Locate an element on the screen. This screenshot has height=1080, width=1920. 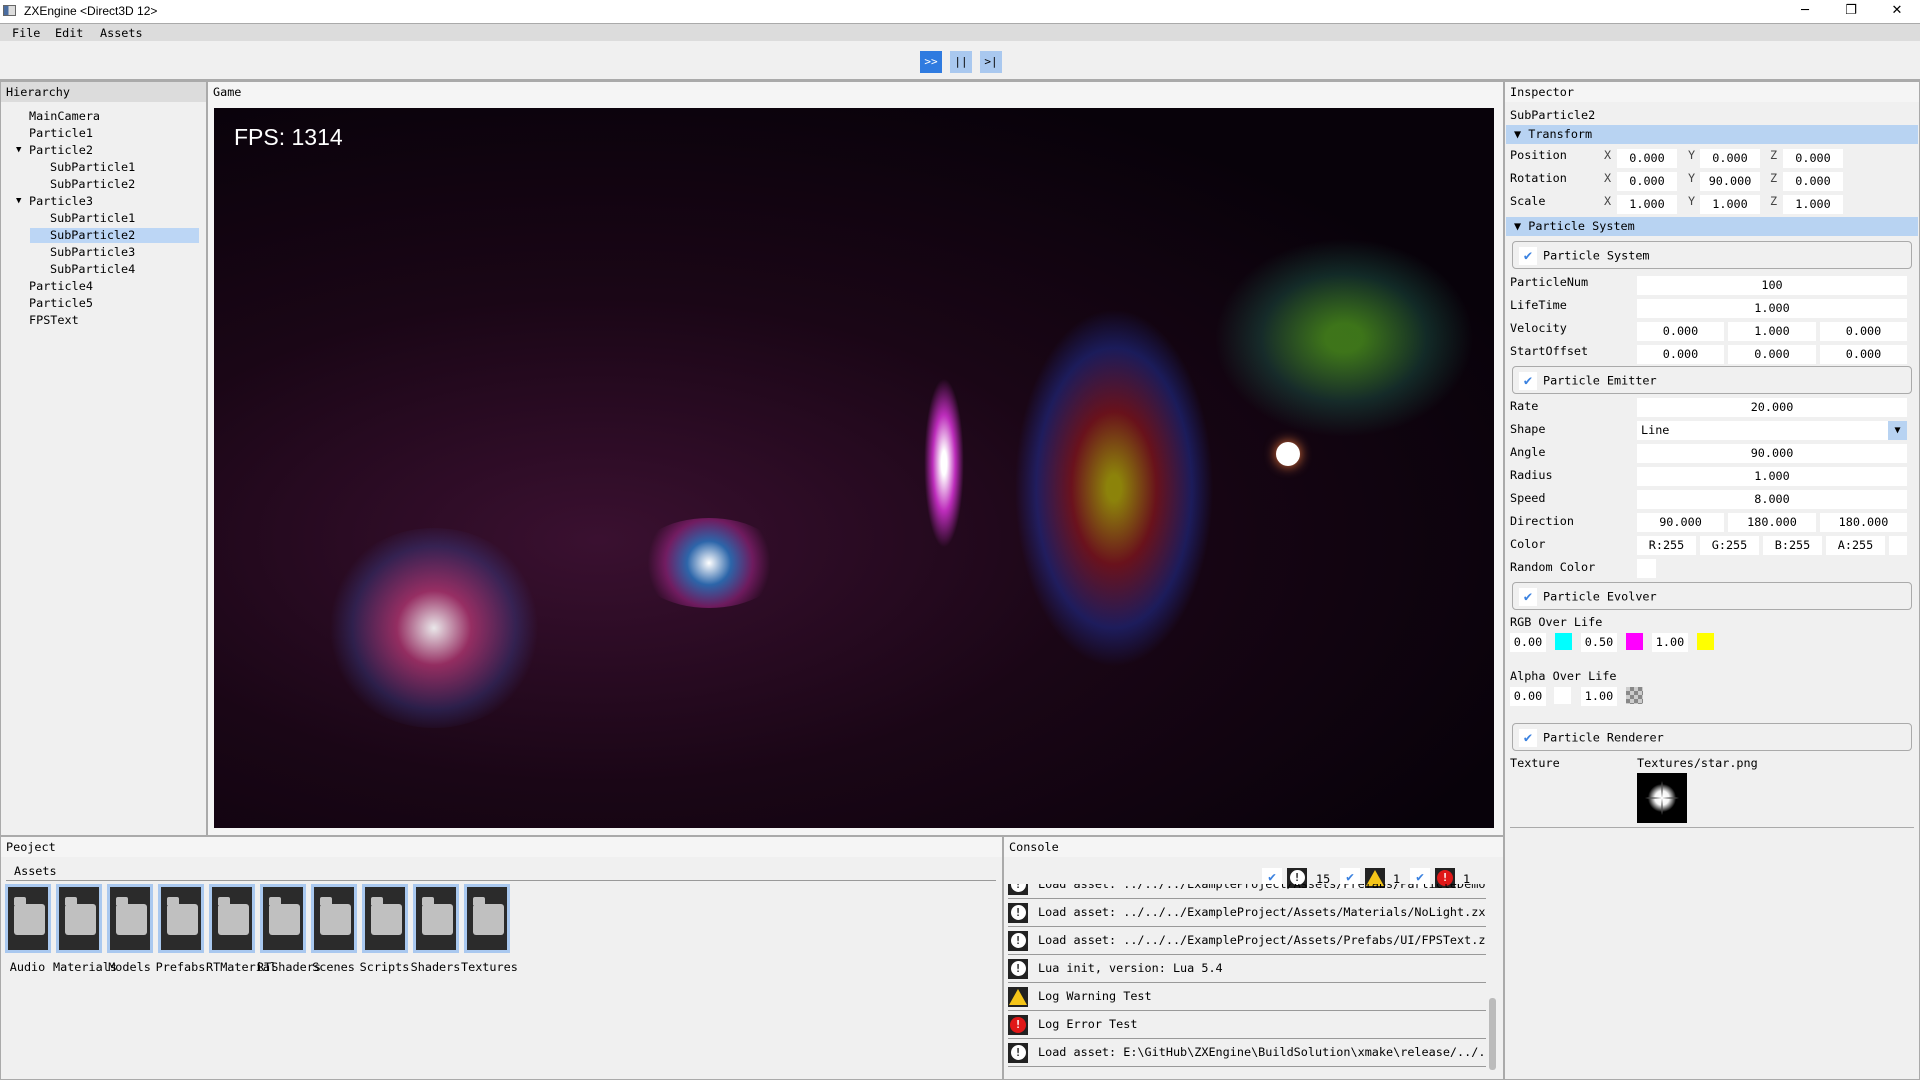
assets-breadcrumb: Assets is located at coordinates (35, 871).